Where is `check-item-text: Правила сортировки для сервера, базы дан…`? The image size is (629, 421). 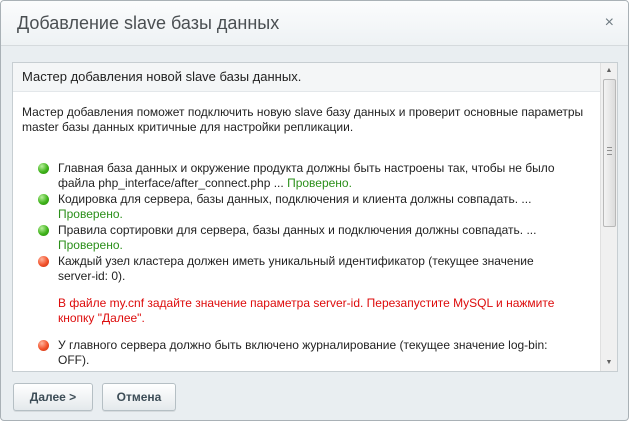
check-item-text: Правила сортировки для сервера, базы дан… is located at coordinates (313, 238).